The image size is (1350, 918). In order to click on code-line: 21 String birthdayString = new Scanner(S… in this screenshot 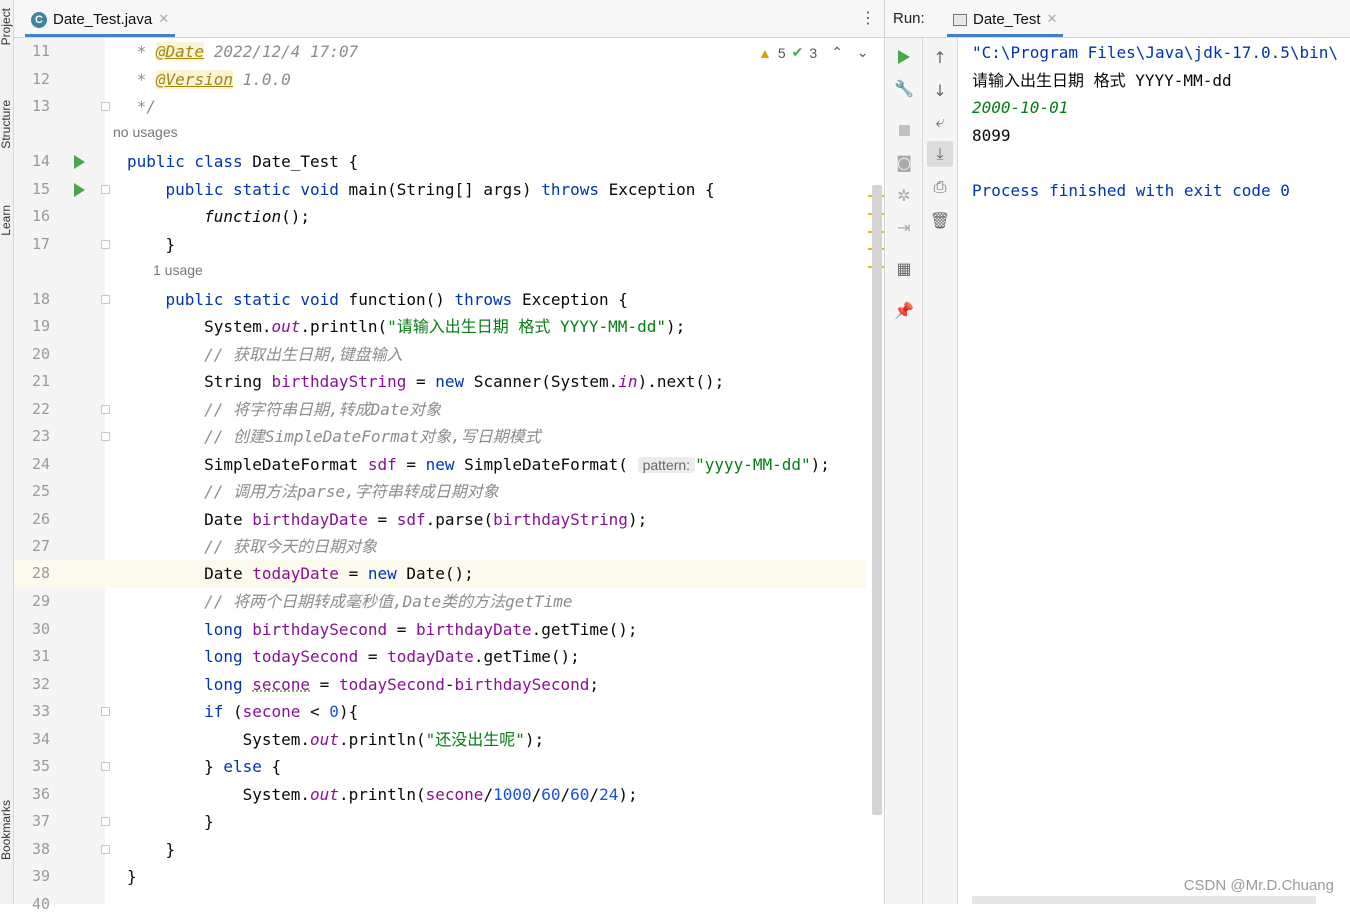, I will do `click(440, 382)`.